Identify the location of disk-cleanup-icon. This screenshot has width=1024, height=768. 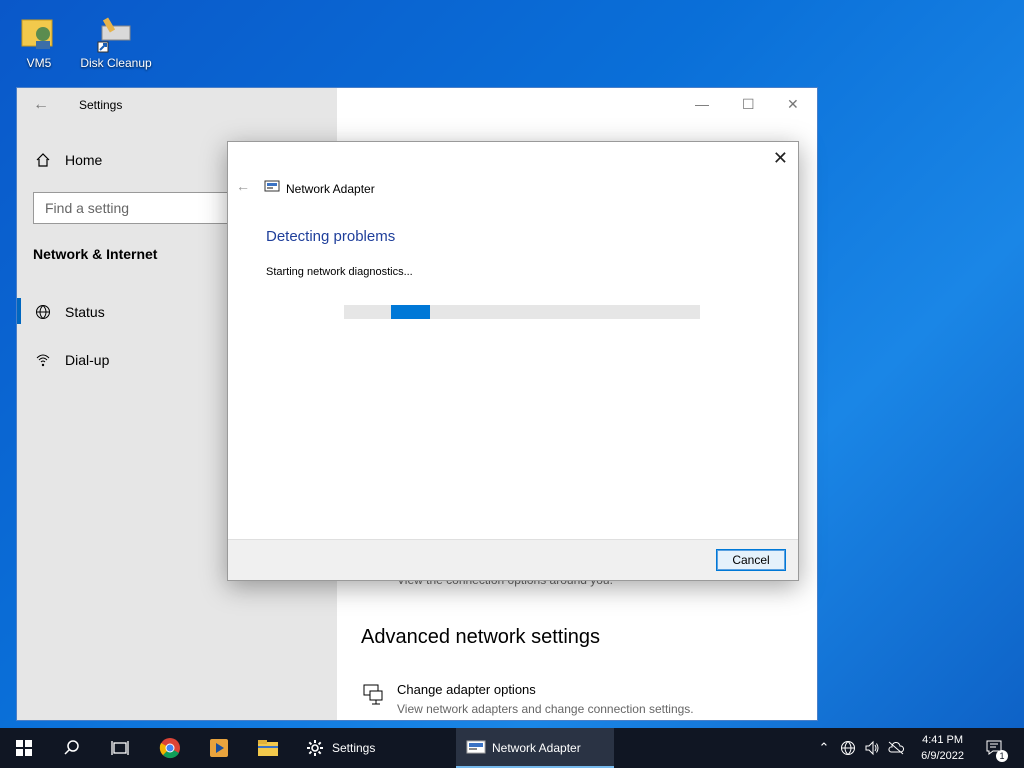
(116, 34).